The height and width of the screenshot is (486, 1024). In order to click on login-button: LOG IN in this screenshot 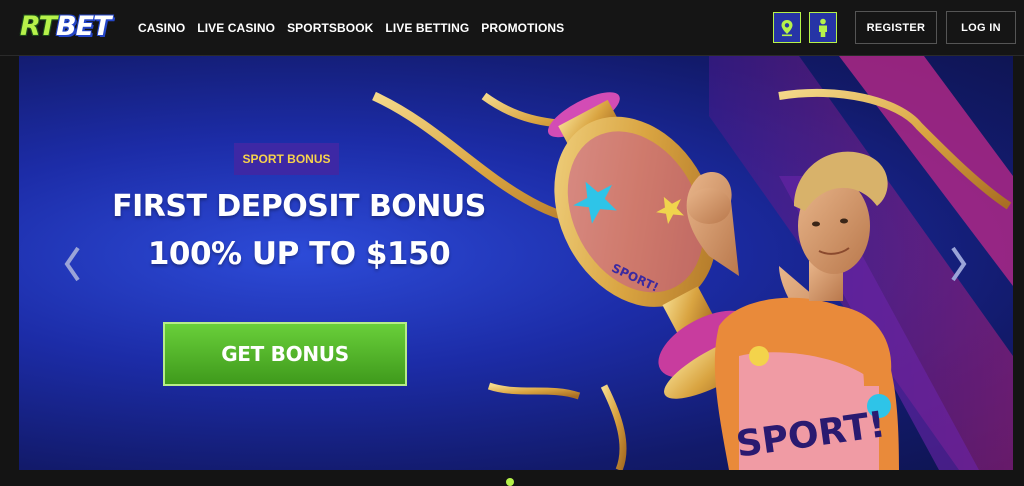, I will do `click(981, 27)`.